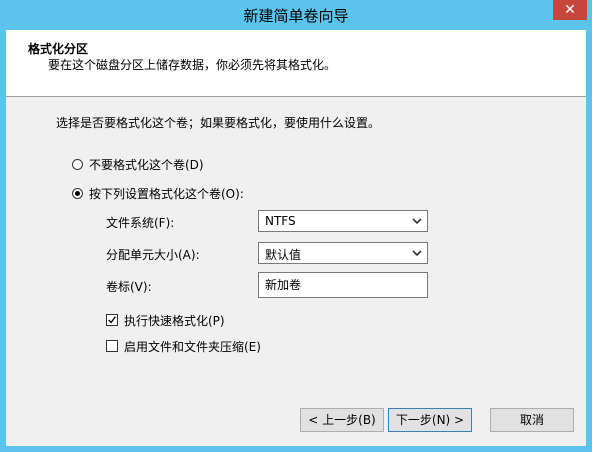 This screenshot has height=452, width=592. What do you see at coordinates (77, 193) in the screenshot?
I see `radio-checked-icon` at bounding box center [77, 193].